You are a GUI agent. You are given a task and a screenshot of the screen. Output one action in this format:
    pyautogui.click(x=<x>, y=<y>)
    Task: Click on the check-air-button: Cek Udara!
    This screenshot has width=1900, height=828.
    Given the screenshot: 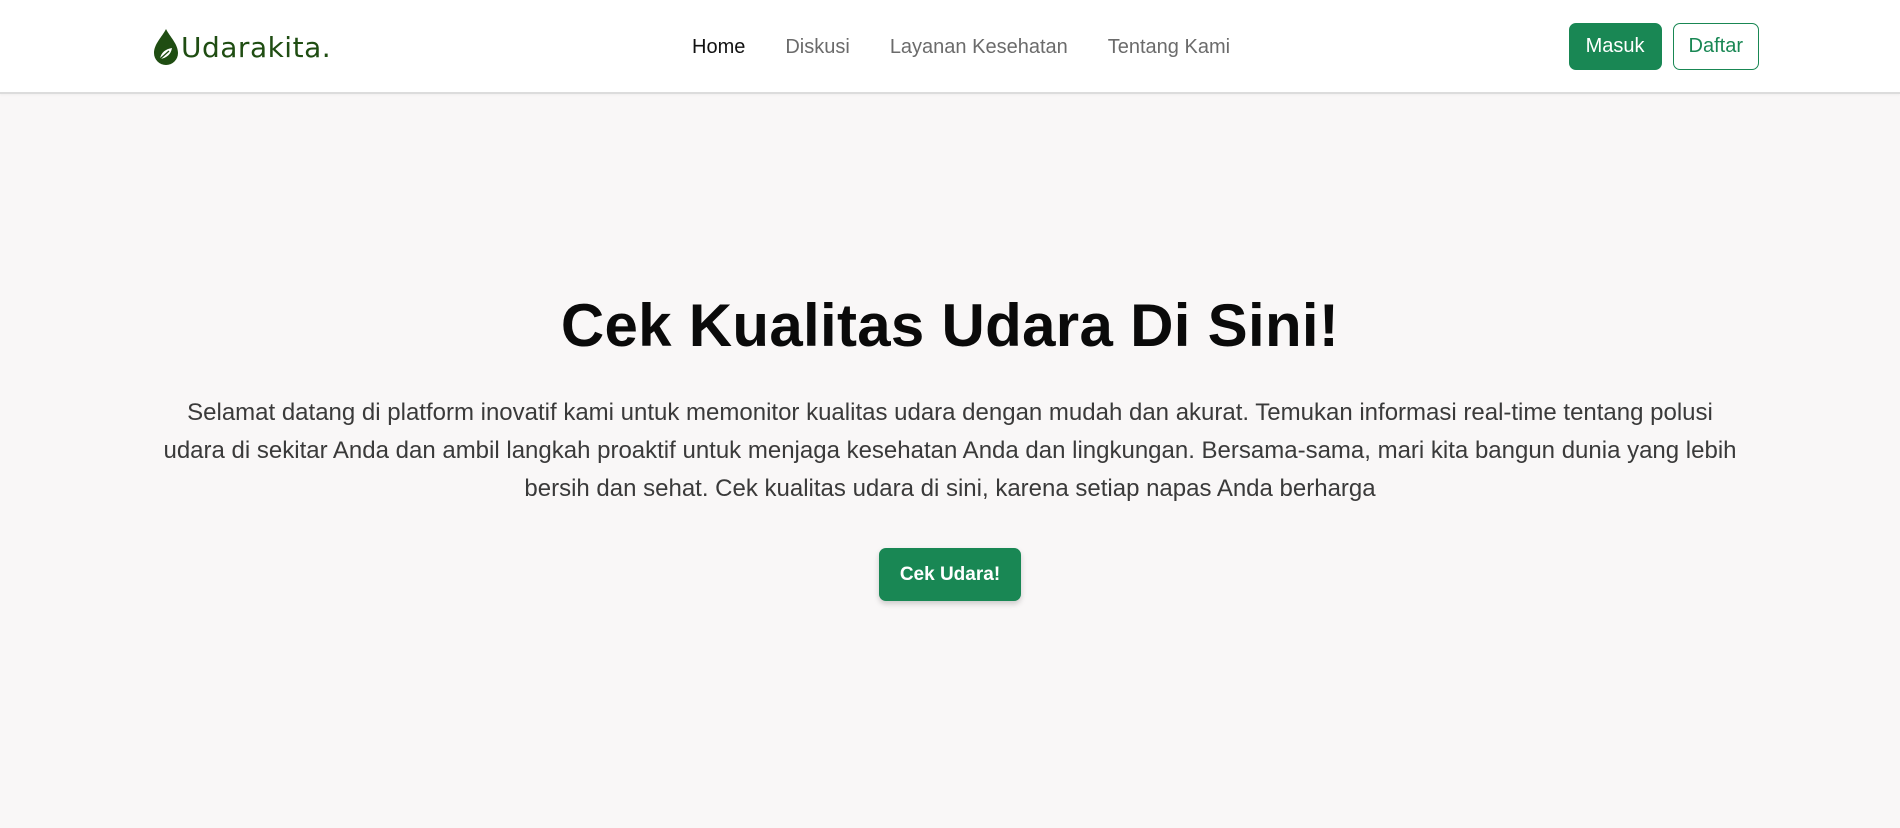 What is the action you would take?
    pyautogui.click(x=950, y=574)
    